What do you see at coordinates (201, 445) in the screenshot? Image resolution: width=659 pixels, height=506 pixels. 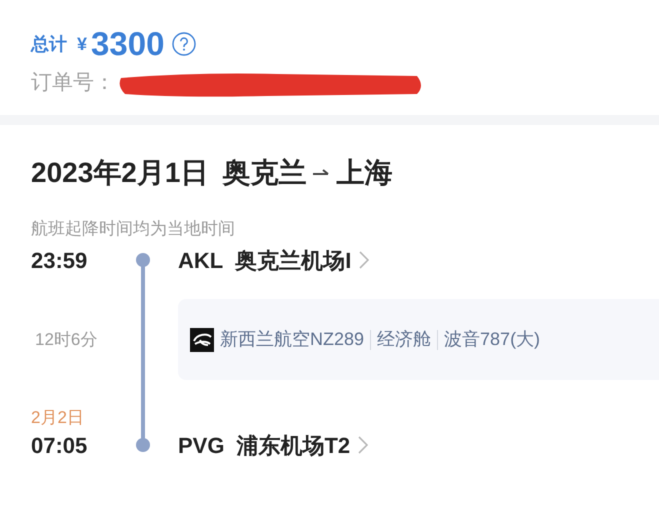 I see `arrival-airport-code: PVG` at bounding box center [201, 445].